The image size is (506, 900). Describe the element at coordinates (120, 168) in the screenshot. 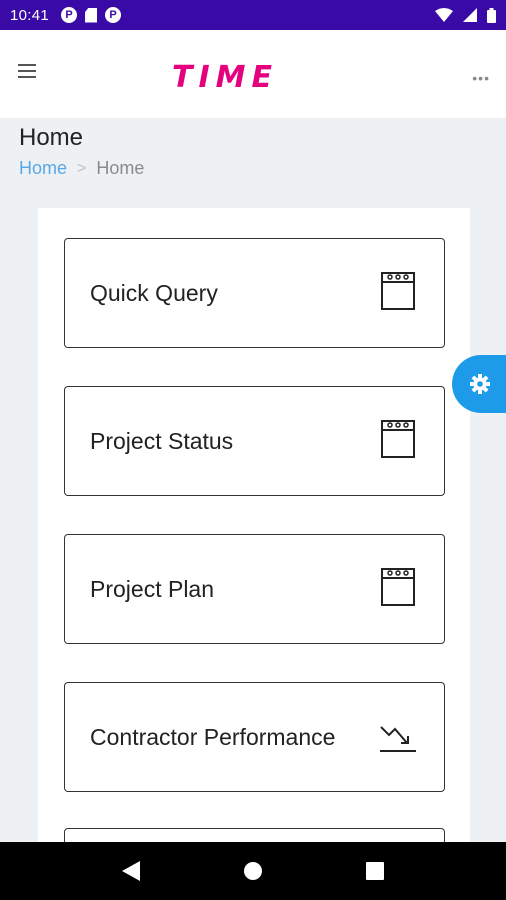

I see `breadcrumb-current: Home` at that location.